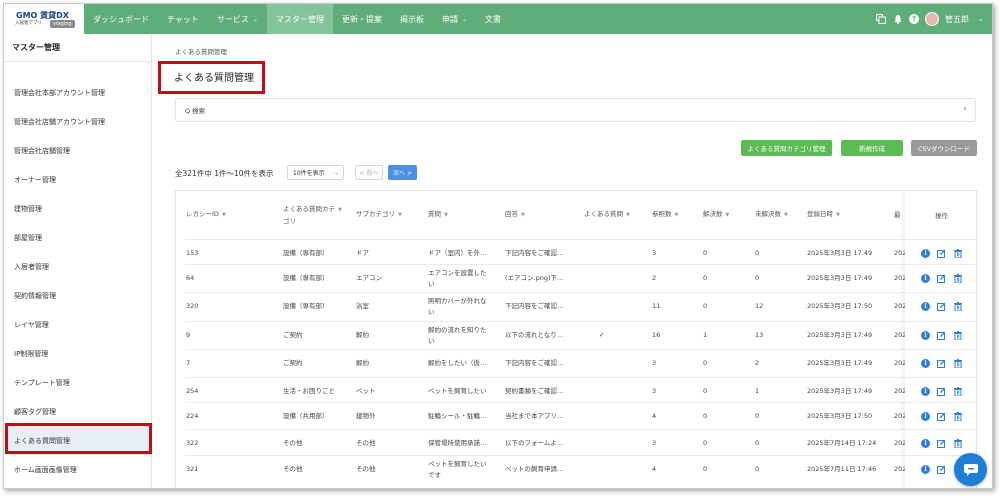 This screenshot has height=496, width=1000. What do you see at coordinates (206, 215) in the screenshot?
I see `column-header: レガシーID ▼` at bounding box center [206, 215].